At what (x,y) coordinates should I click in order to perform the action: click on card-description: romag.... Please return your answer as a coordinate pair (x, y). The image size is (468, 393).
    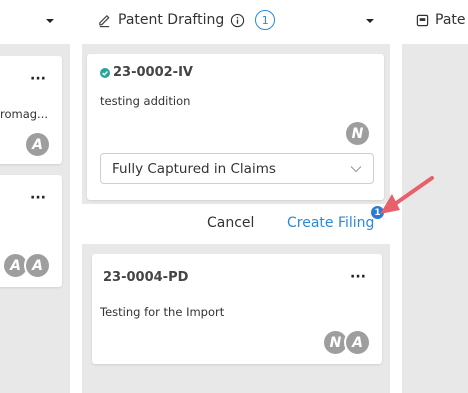
    Looking at the image, I should click on (24, 114).